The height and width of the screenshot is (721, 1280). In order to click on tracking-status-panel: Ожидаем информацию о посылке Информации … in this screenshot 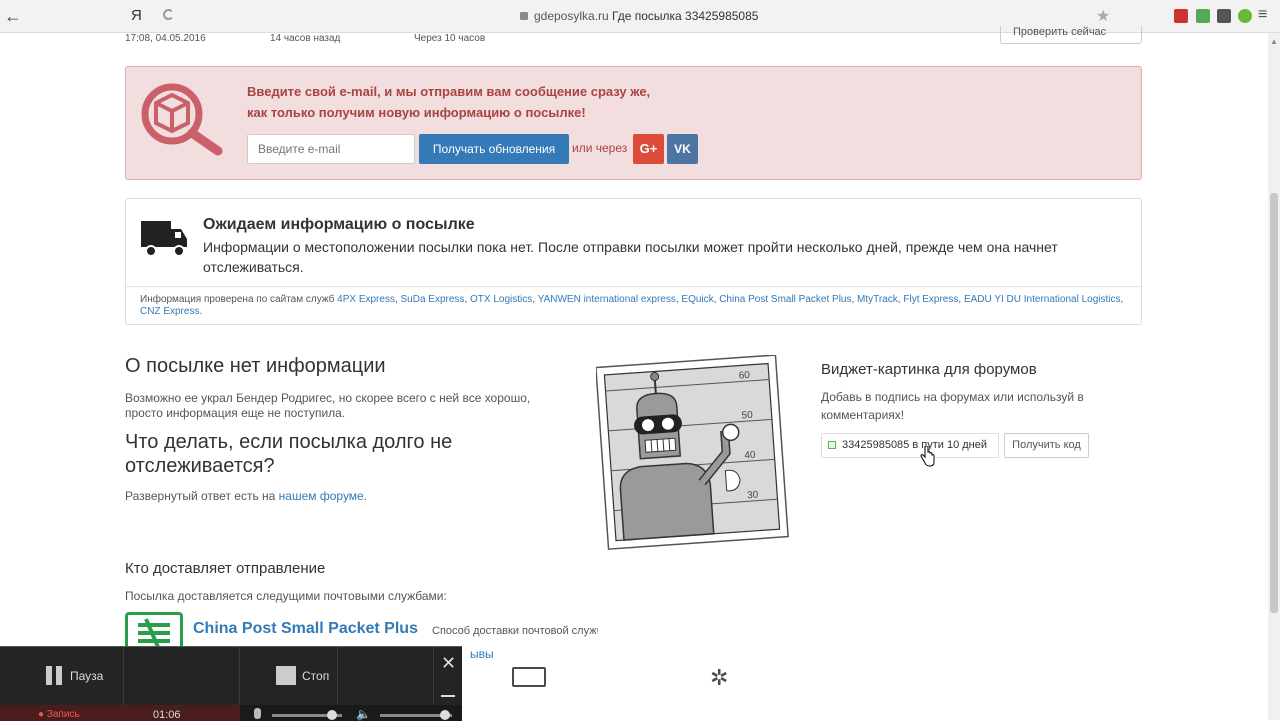, I will do `click(633, 261)`.